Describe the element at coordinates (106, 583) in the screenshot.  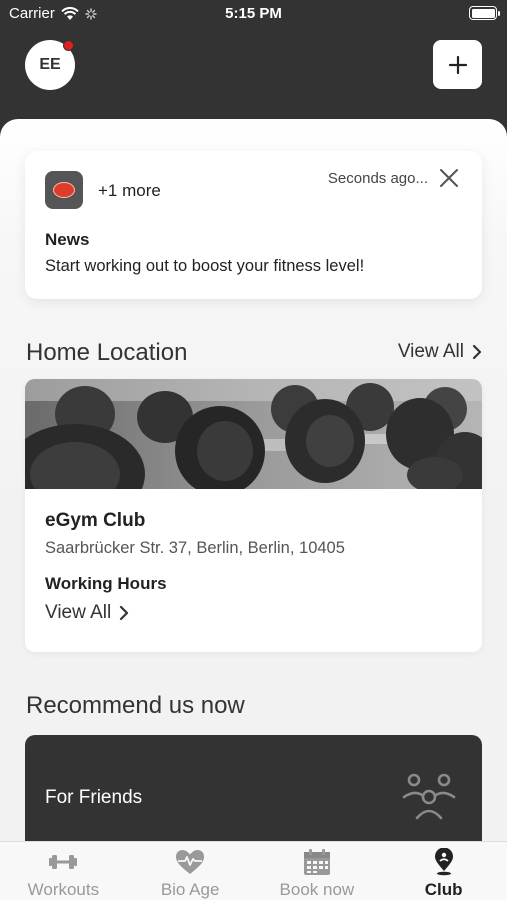
I see `working-hours-label: Working Hours` at that location.